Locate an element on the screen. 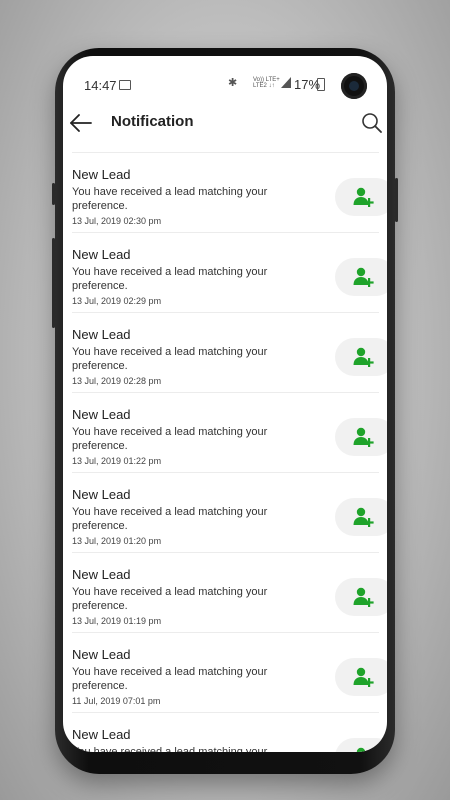 Image resolution: width=450 pixels, height=800 pixels. app-bar: Notification is located at coordinates (225, 124).